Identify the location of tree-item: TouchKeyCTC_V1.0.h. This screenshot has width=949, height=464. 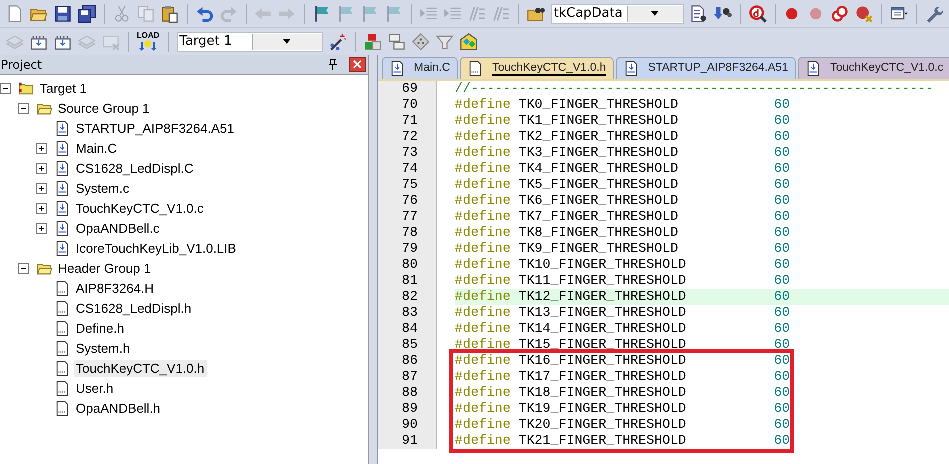
(140, 368).